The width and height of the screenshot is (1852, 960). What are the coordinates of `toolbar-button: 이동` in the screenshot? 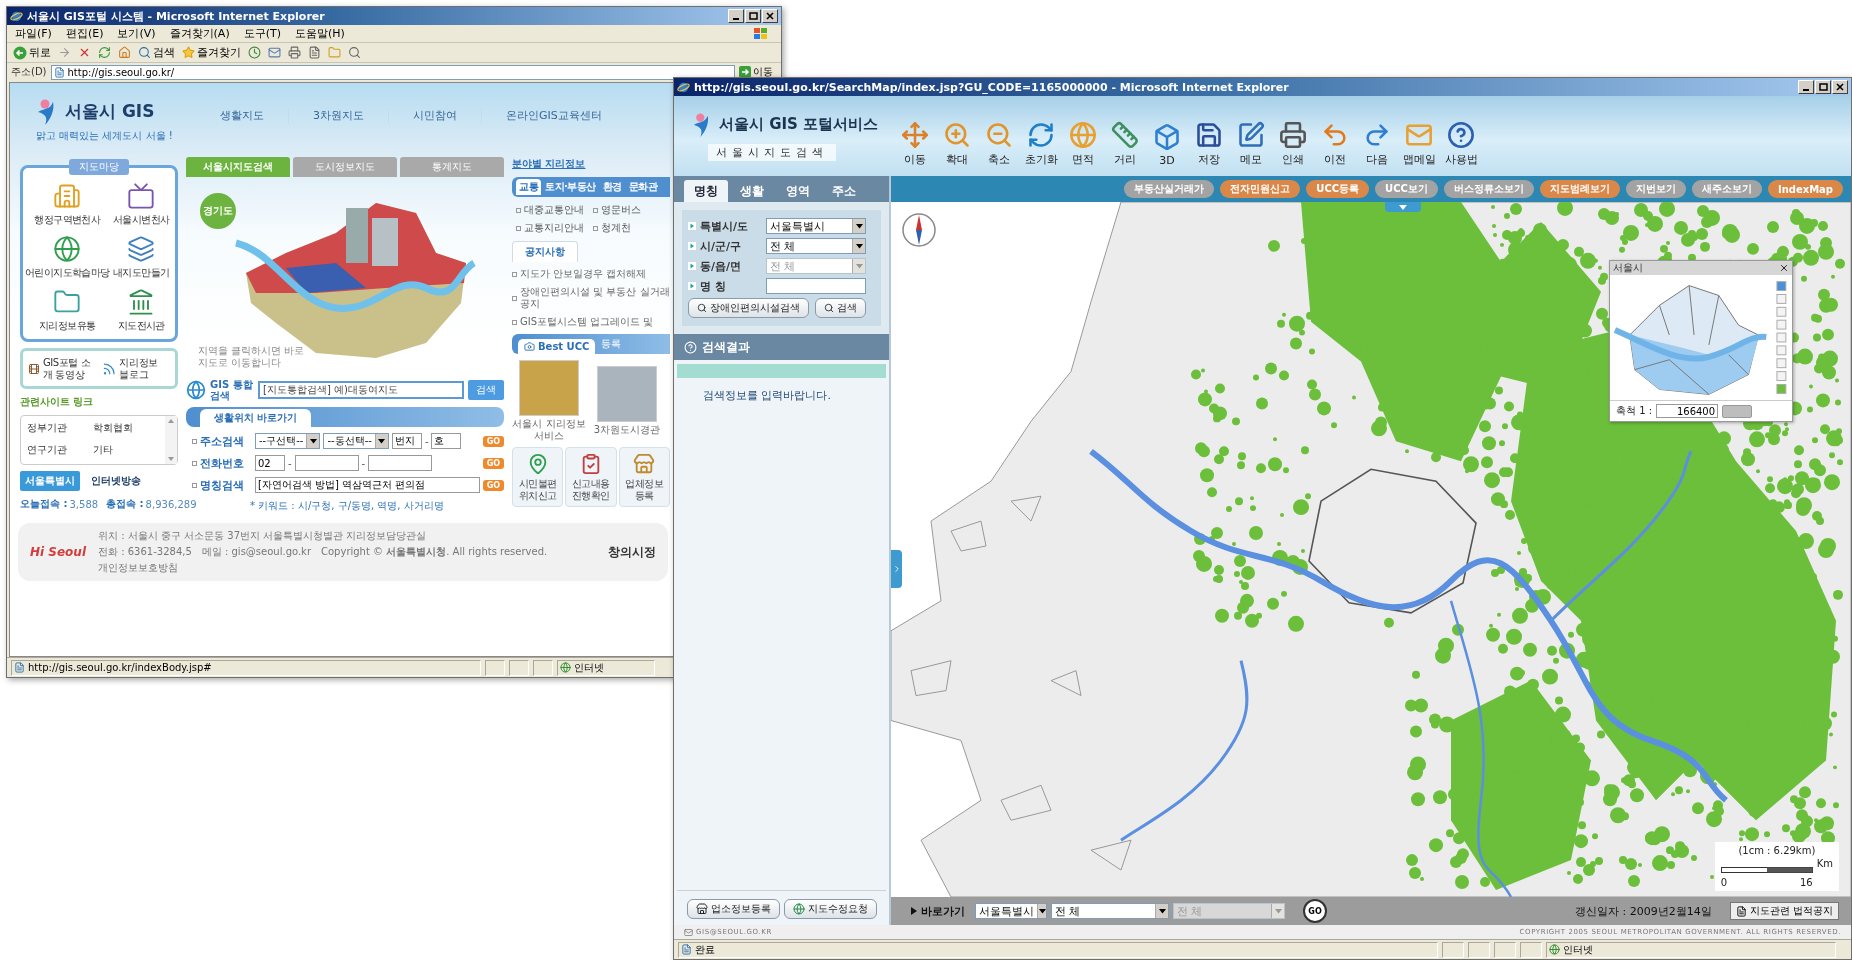 It's located at (915, 144).